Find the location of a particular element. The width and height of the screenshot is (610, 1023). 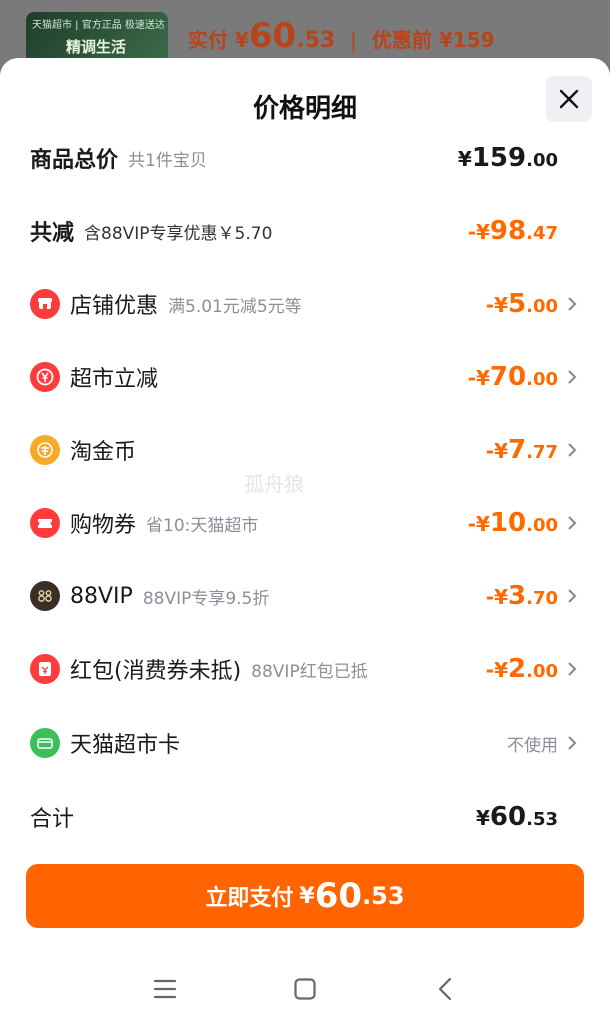

row-label: 天猫超市卡 is located at coordinates (125, 745).